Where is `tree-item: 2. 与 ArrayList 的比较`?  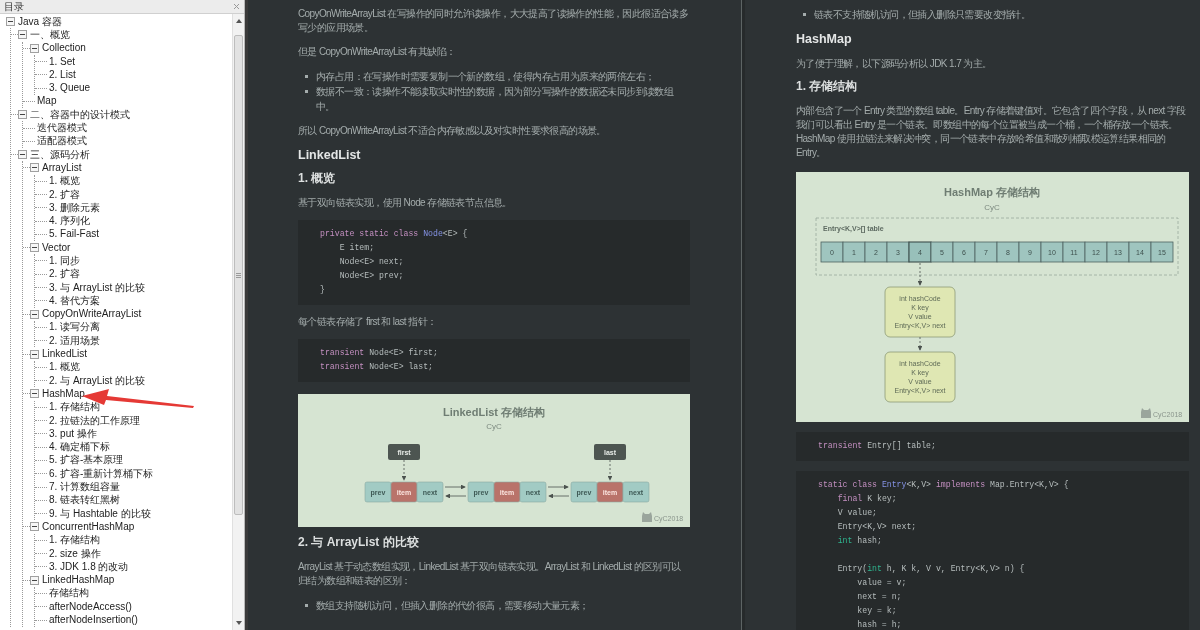
tree-item: 2. 与 ArrayList 的比较 is located at coordinates (97, 380).